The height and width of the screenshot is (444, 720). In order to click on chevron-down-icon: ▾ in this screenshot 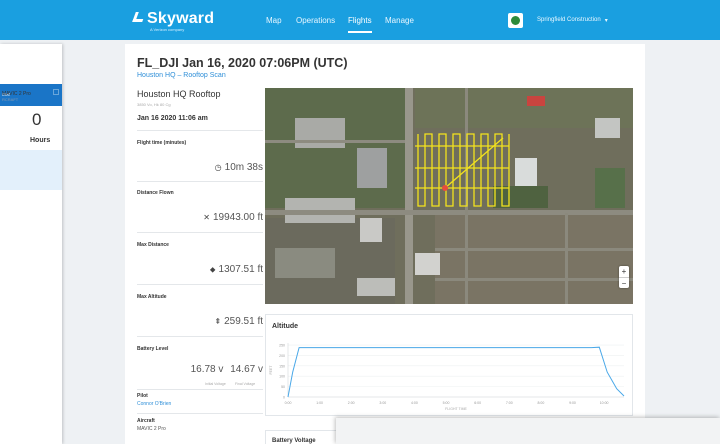, I will do `click(606, 20)`.